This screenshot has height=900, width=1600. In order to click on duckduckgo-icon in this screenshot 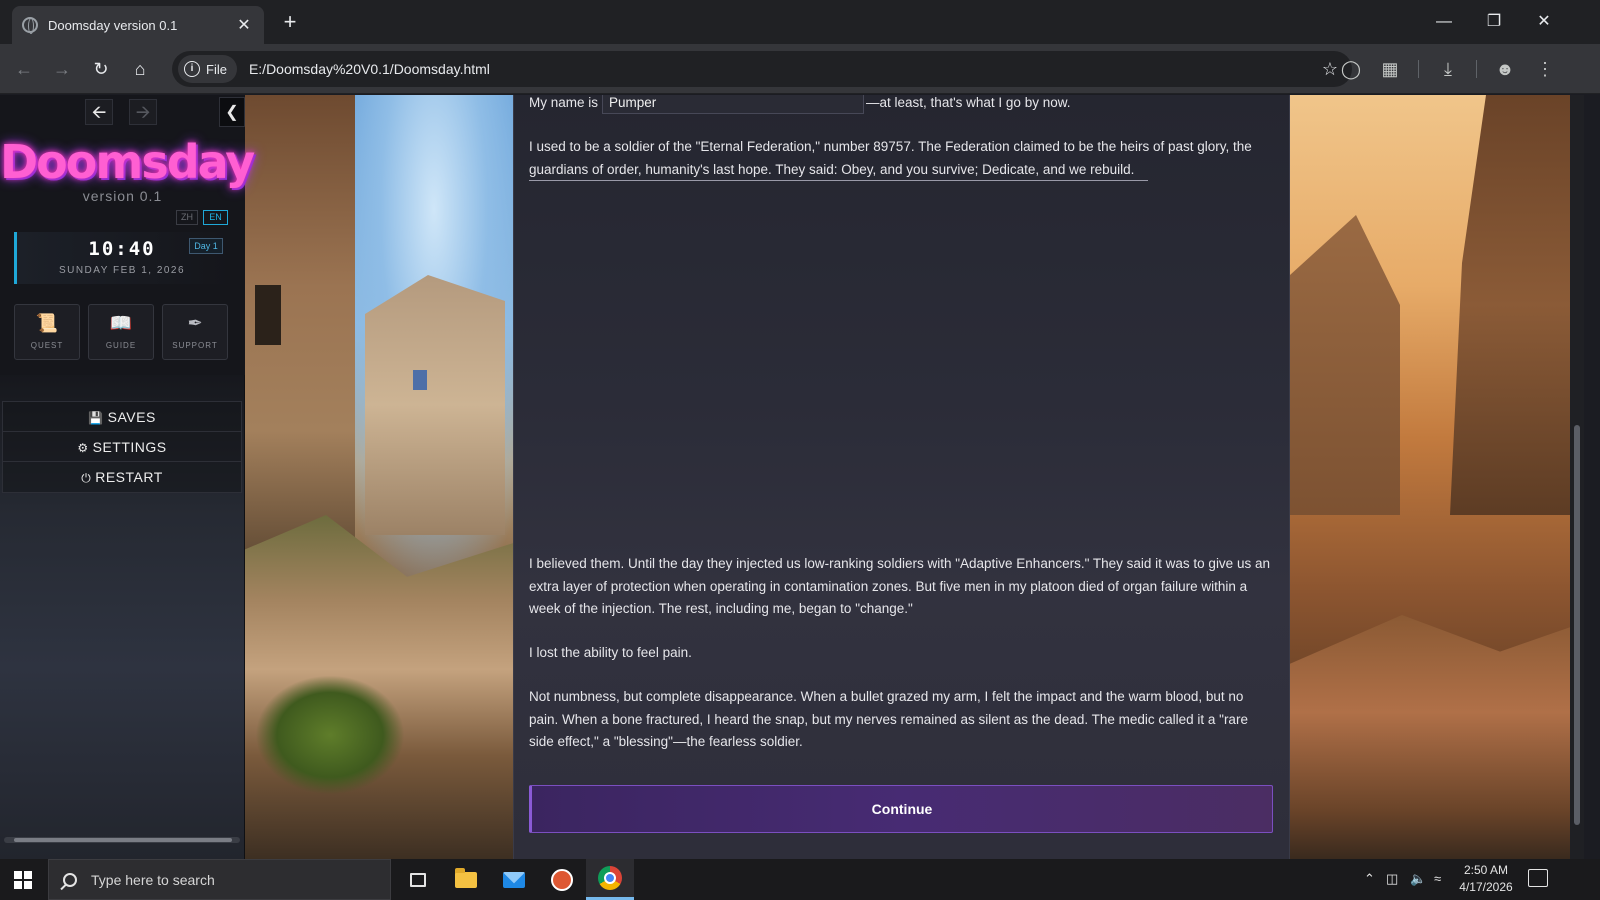, I will do `click(562, 879)`.